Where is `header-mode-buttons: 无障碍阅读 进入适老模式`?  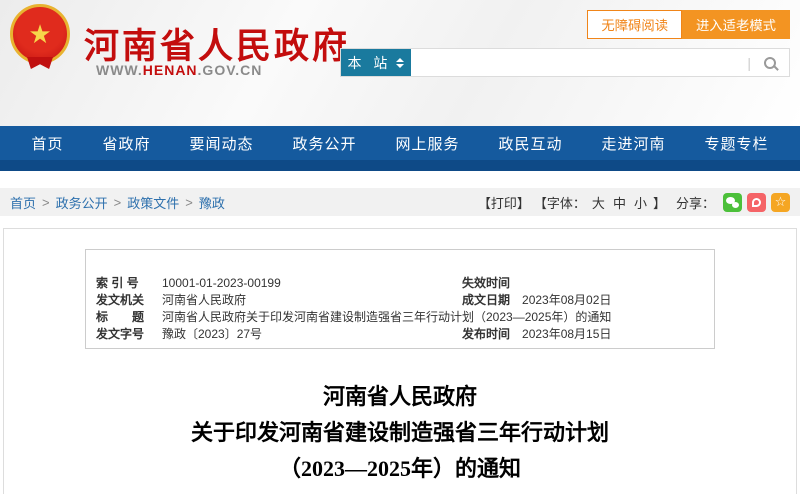 header-mode-buttons: 无障碍阅读 进入适老模式 is located at coordinates (688, 24).